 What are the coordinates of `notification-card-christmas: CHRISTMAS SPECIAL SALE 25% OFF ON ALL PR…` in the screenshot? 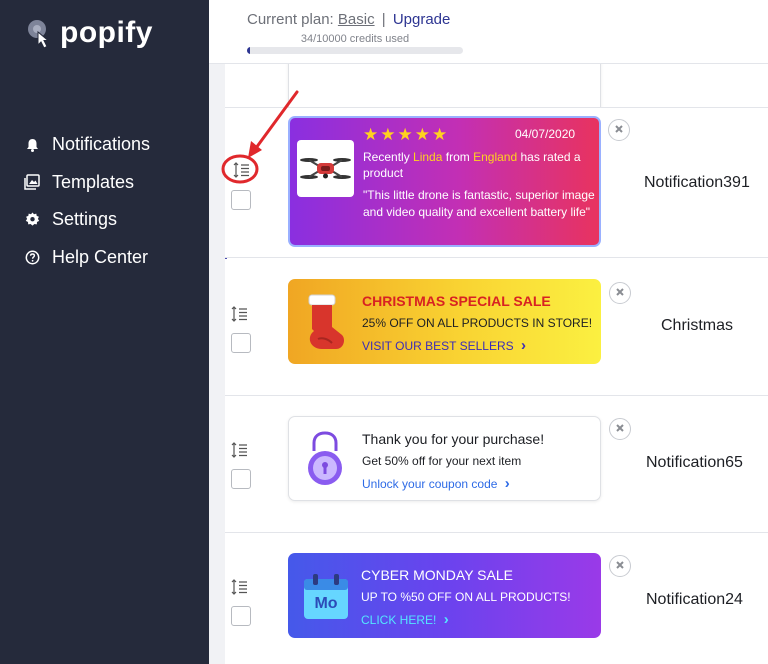 It's located at (444, 321).